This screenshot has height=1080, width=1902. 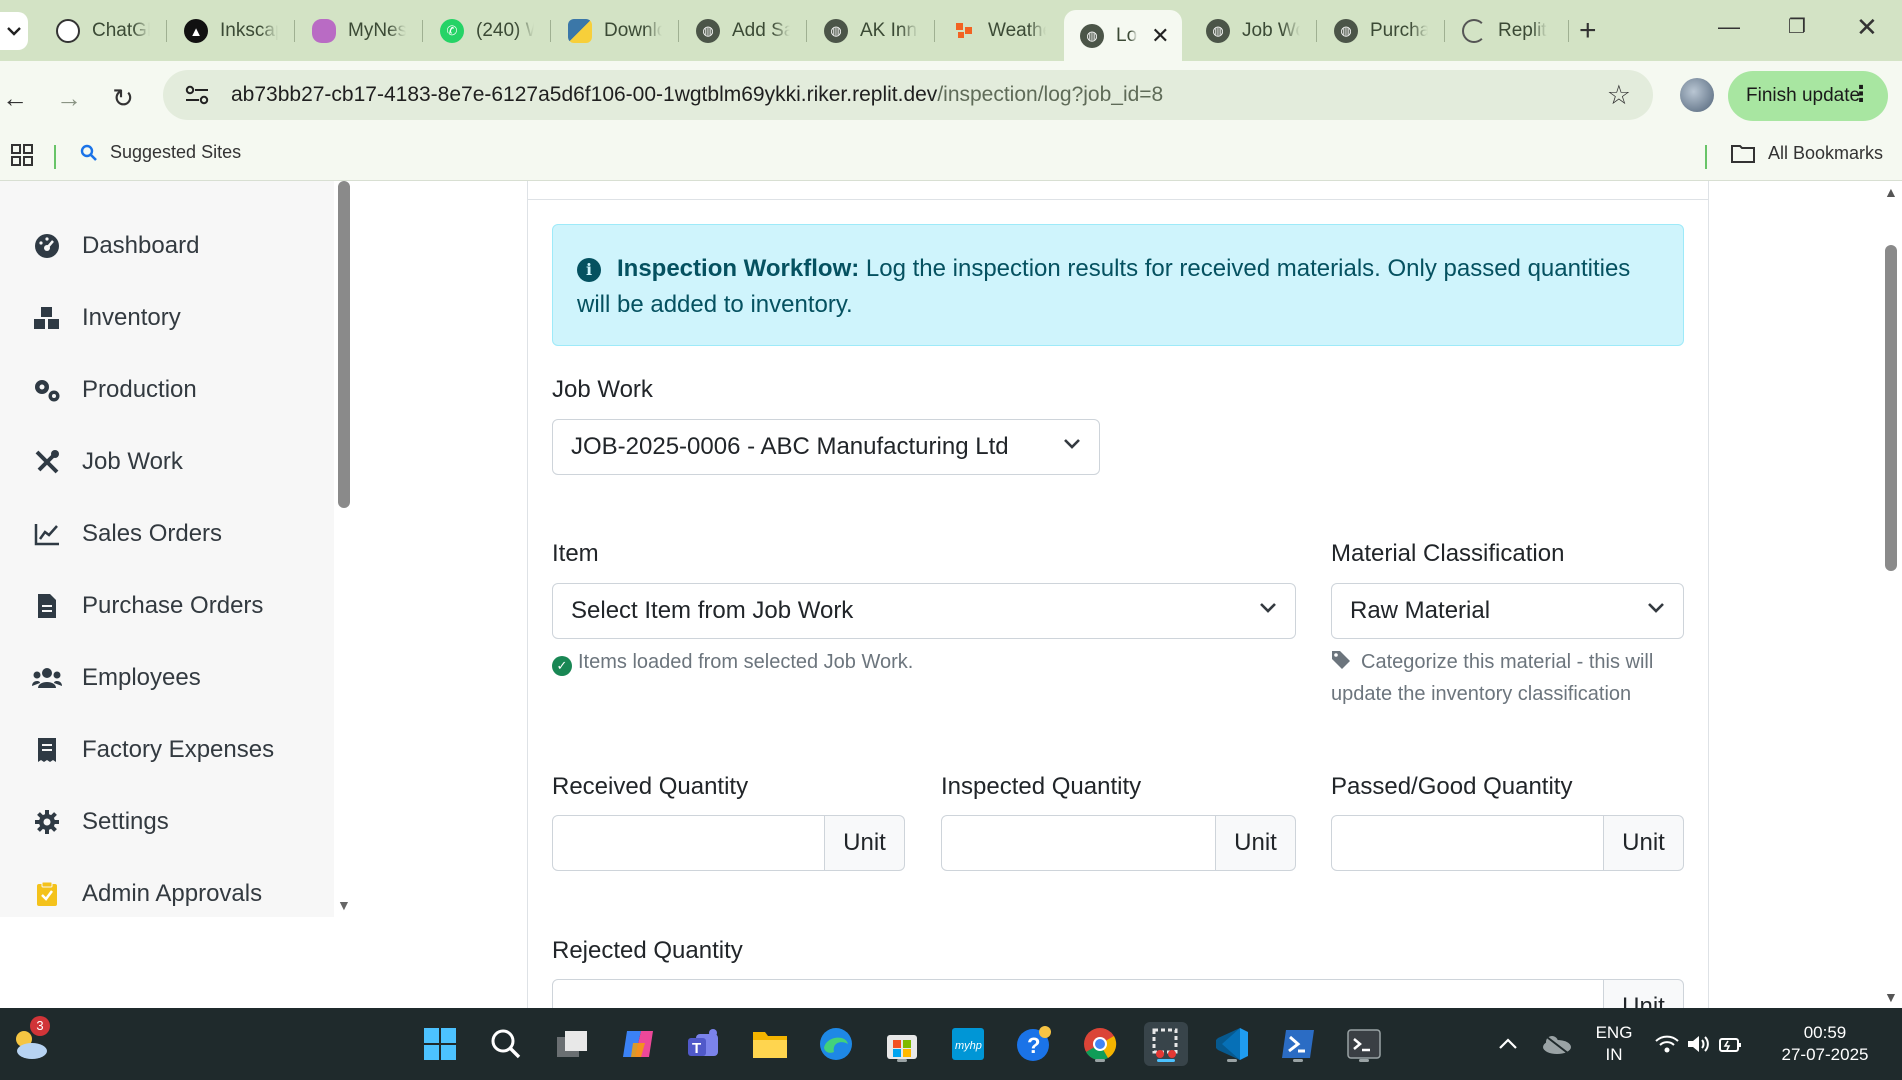 What do you see at coordinates (1867, 27) in the screenshot?
I see `close-window-button: ✕` at bounding box center [1867, 27].